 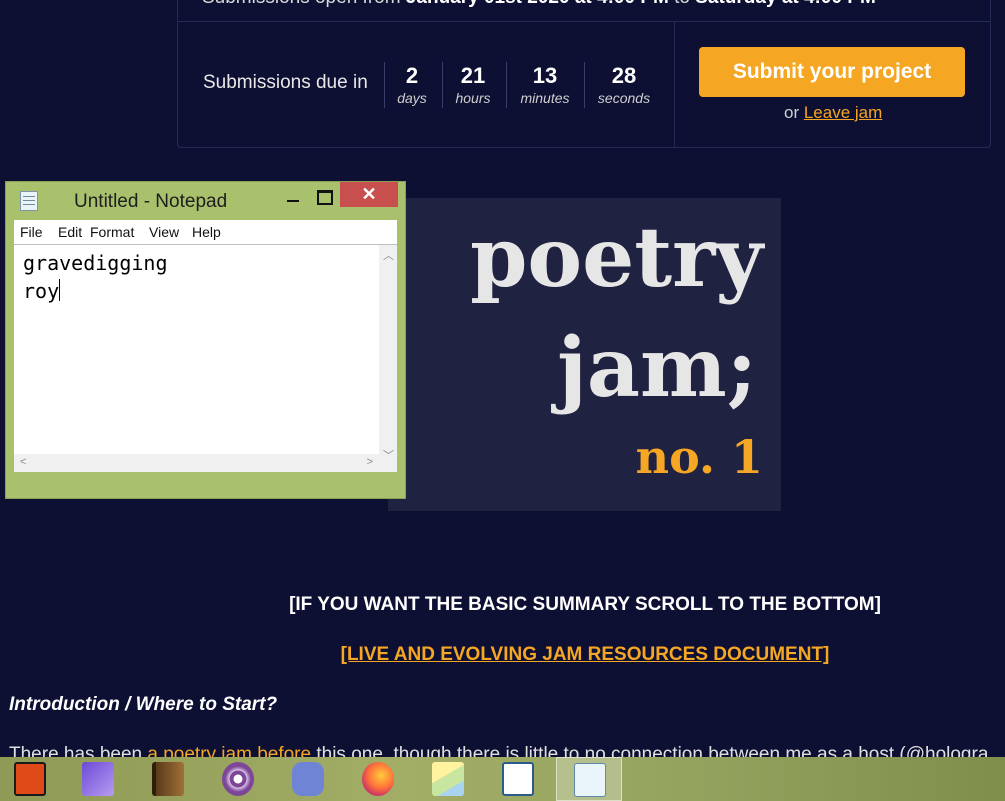 I want to click on countdown-value: 13, so click(x=545, y=75).